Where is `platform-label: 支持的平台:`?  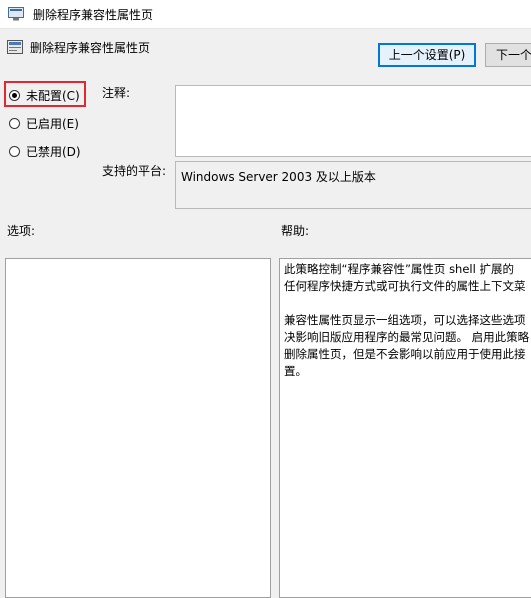 platform-label: 支持的平台: is located at coordinates (134, 171).